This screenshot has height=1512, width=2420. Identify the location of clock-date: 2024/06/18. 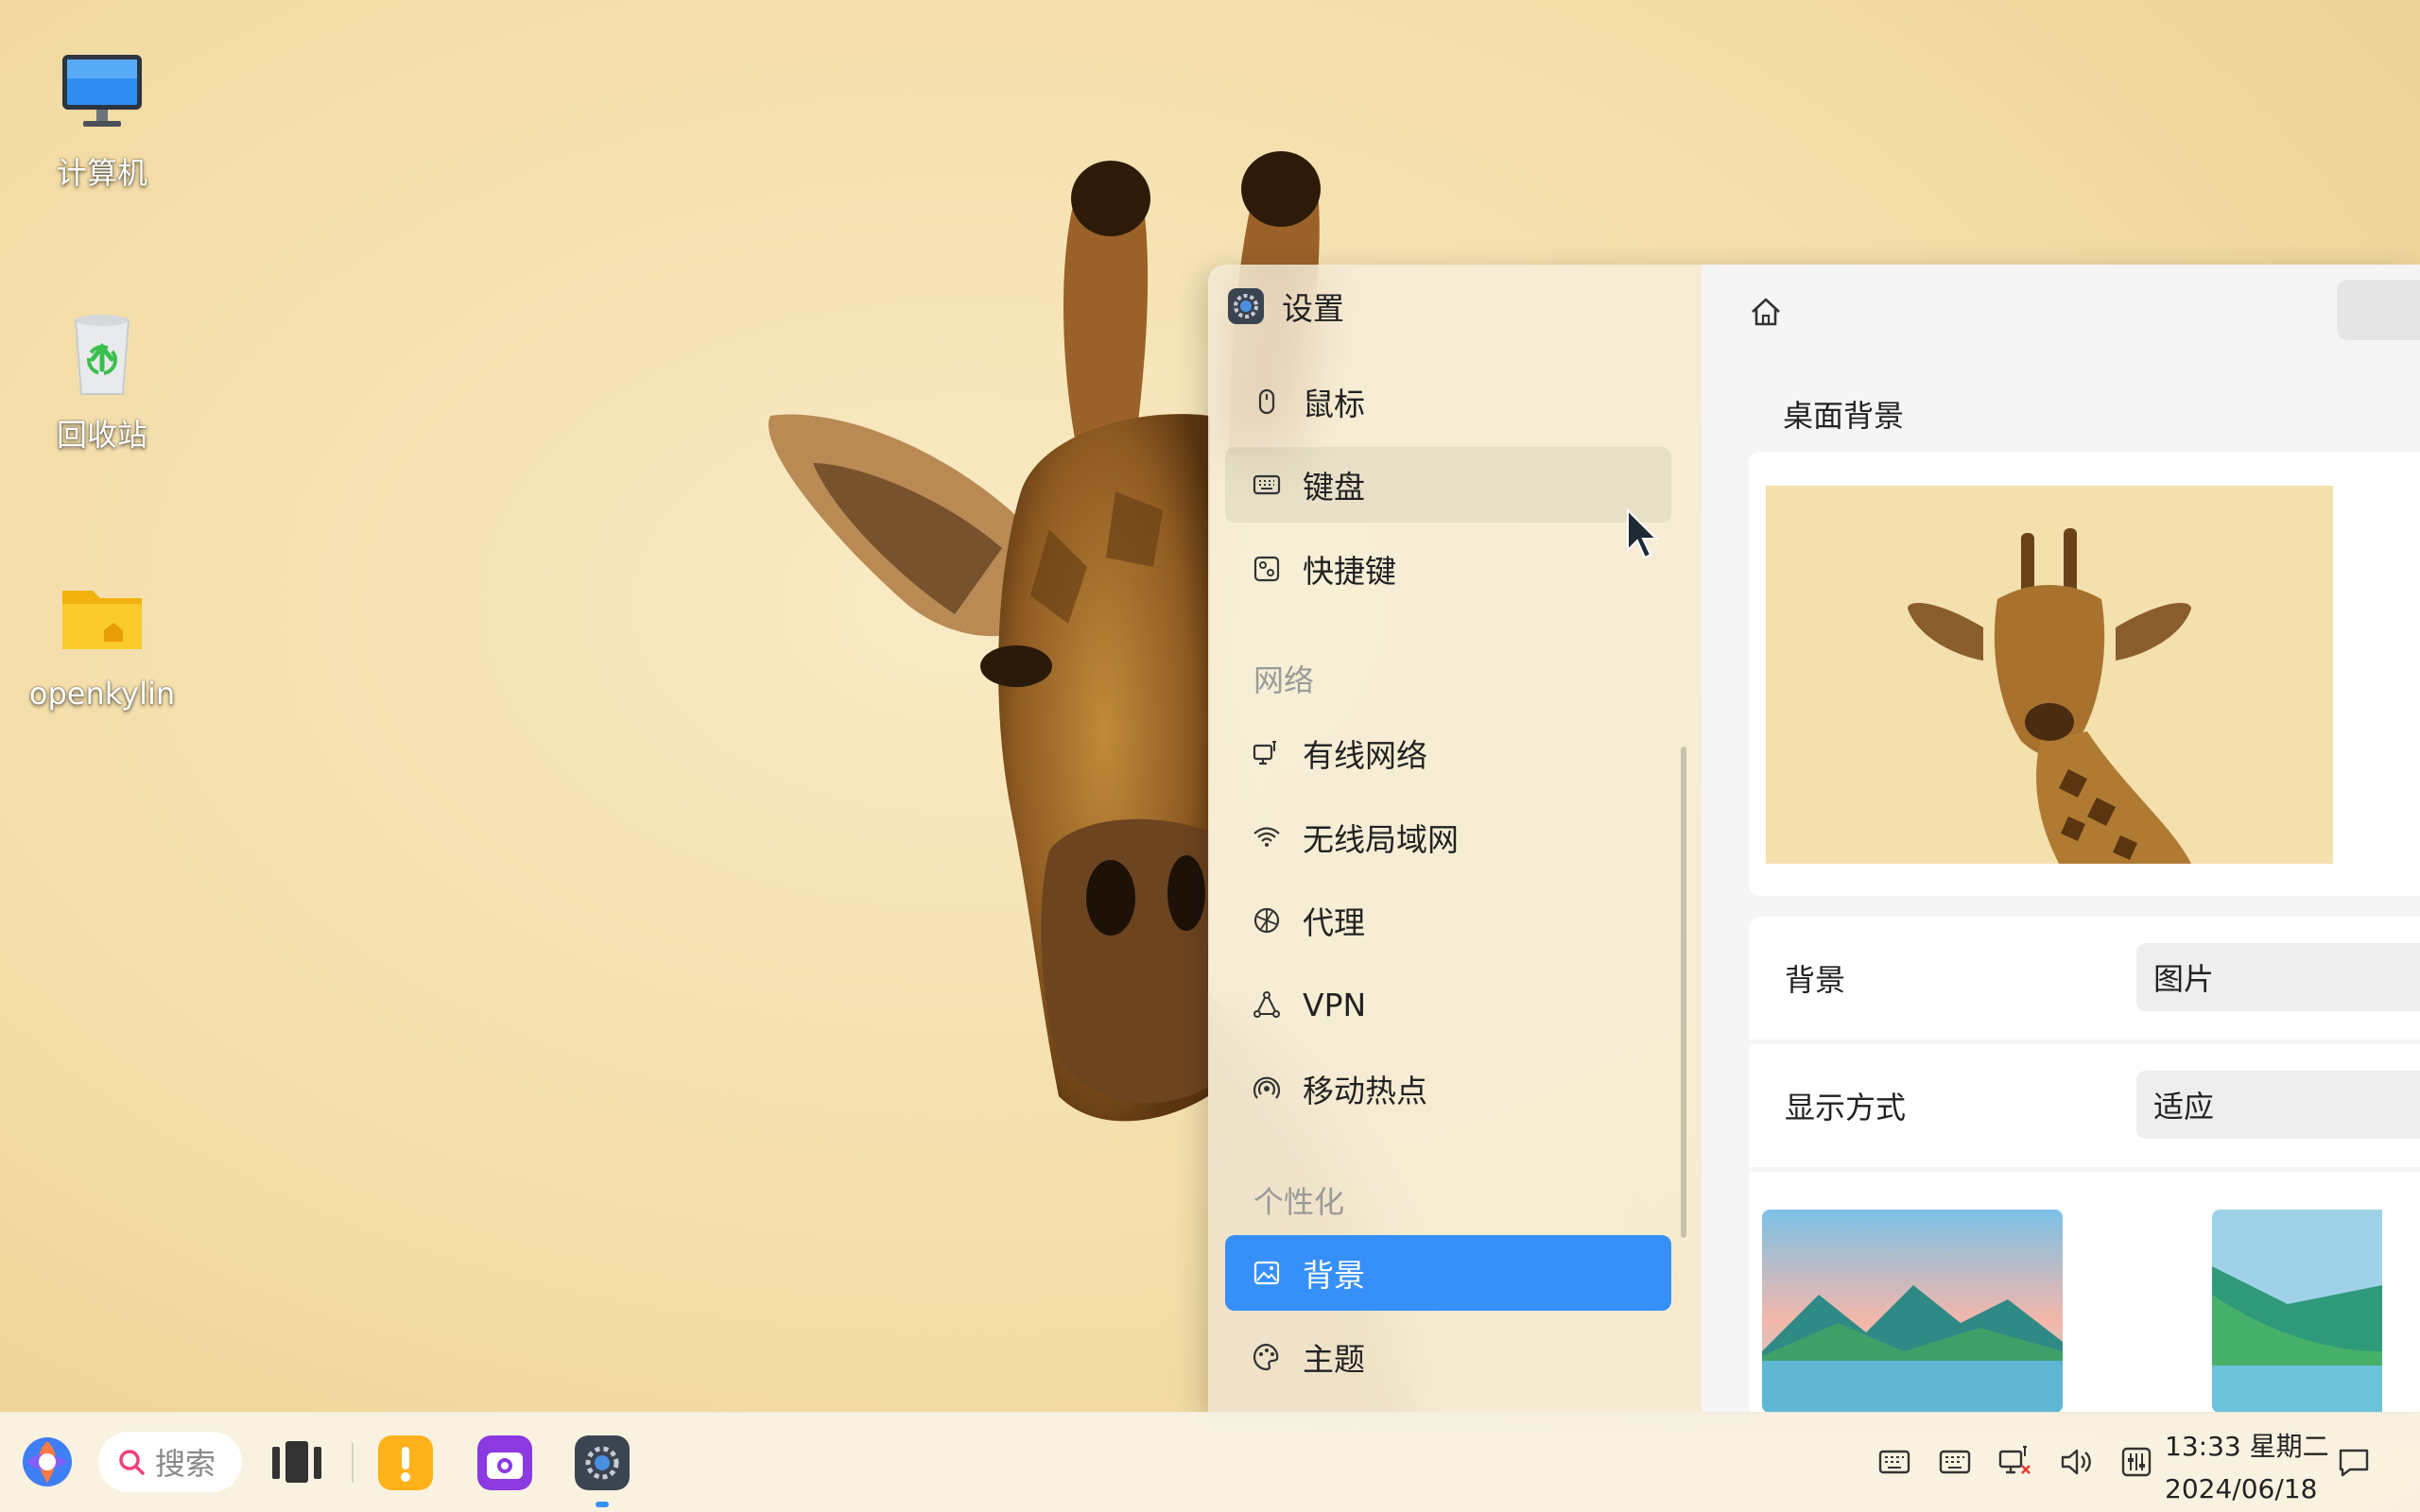
(2241, 1488).